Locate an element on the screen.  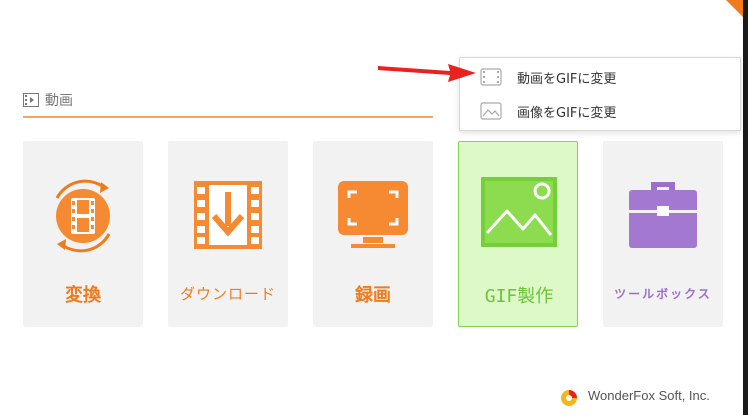
image-frame-icon is located at coordinates (491, 113).